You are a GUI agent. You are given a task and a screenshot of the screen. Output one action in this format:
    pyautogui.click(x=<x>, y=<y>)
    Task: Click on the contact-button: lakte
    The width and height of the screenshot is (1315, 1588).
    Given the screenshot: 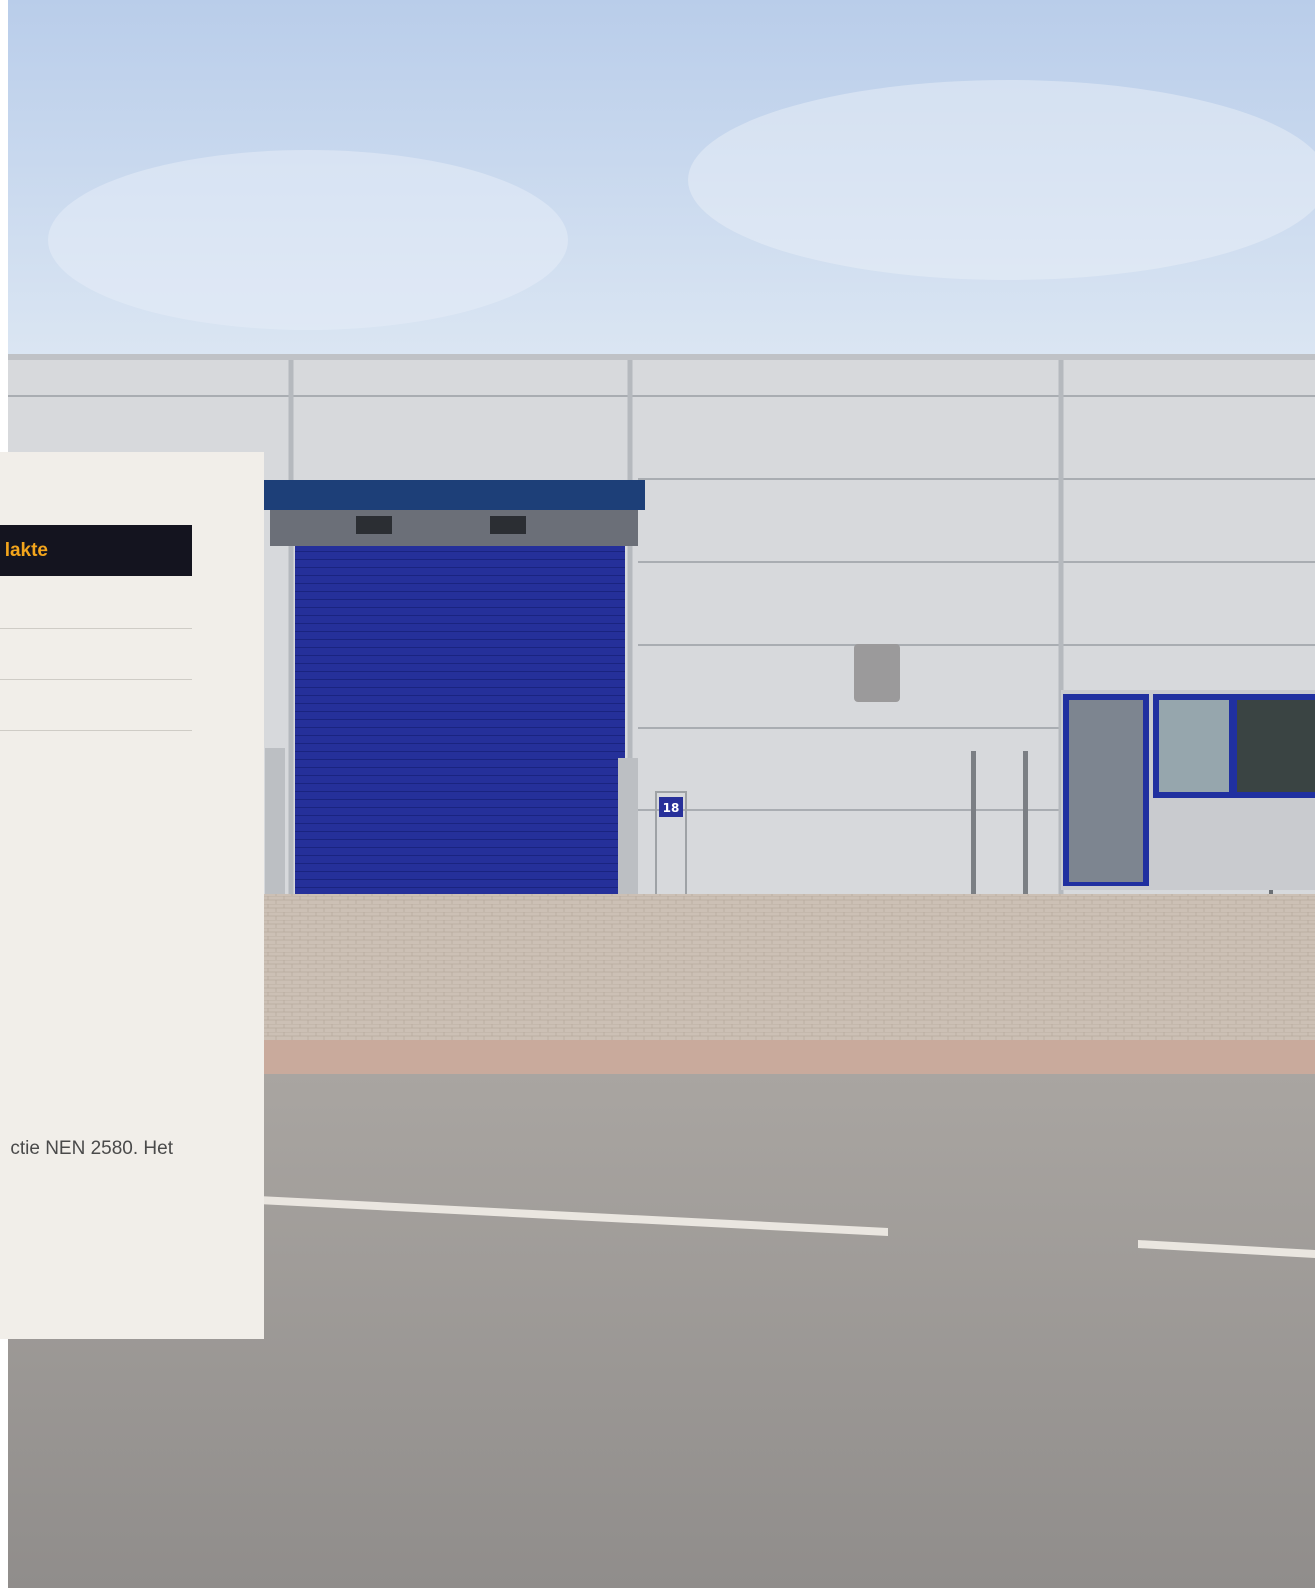 What is the action you would take?
    pyautogui.click(x=96, y=550)
    